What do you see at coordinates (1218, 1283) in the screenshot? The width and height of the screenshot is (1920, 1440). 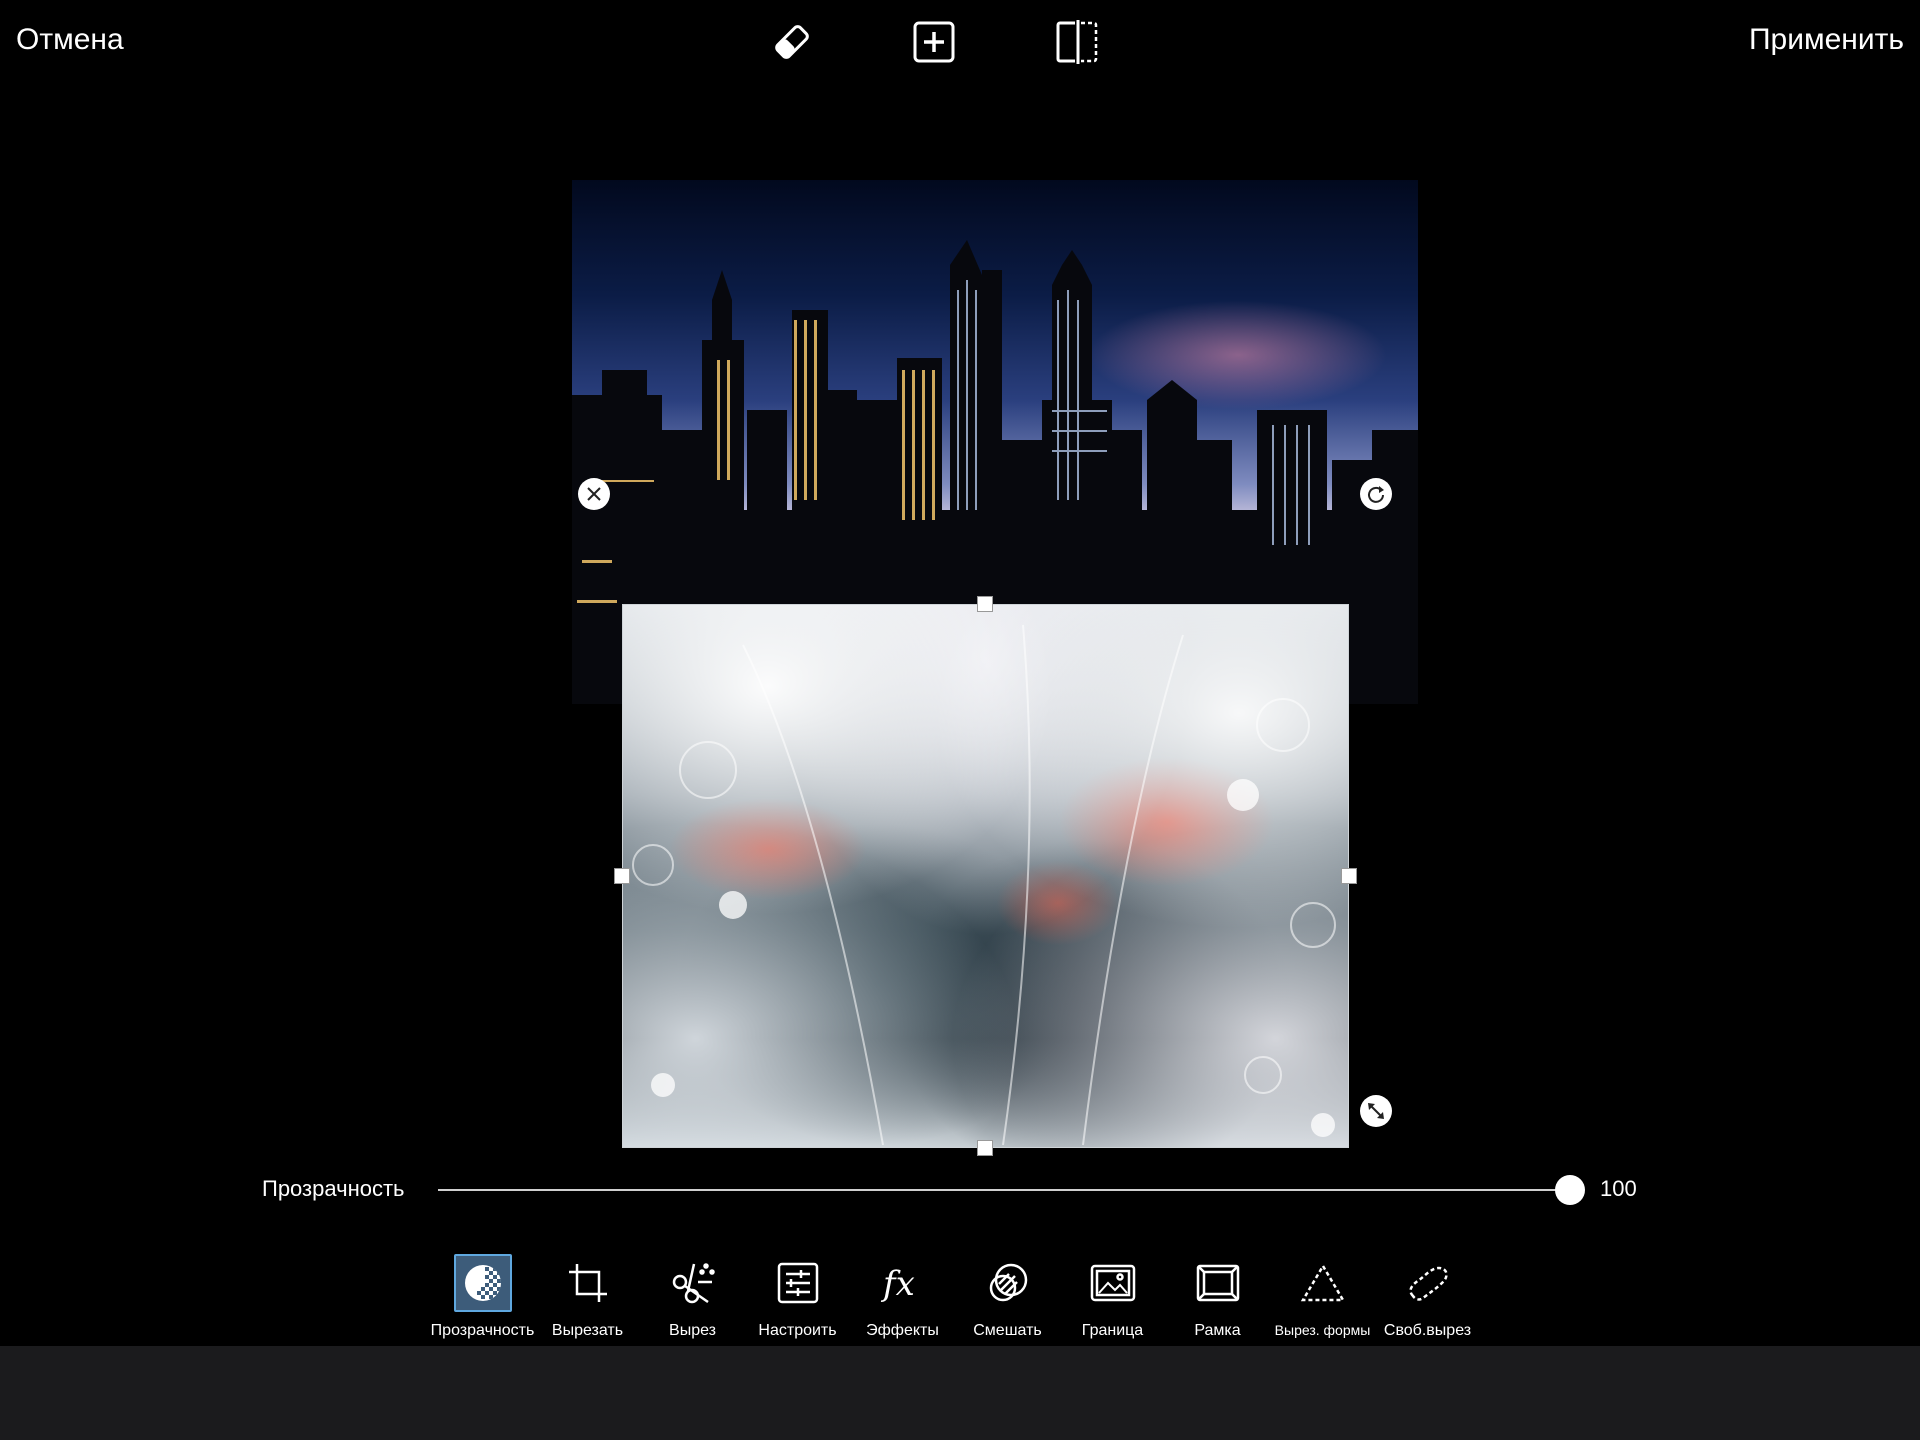 I see `frame-icon` at bounding box center [1218, 1283].